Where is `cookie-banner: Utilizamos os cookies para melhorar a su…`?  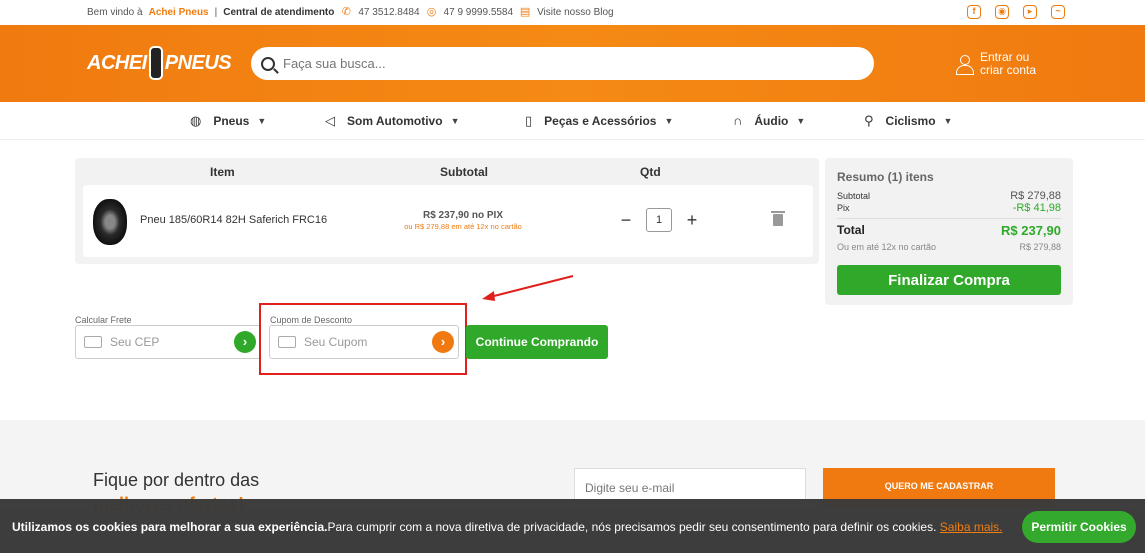 cookie-banner: Utilizamos os cookies para melhorar a su… is located at coordinates (572, 526).